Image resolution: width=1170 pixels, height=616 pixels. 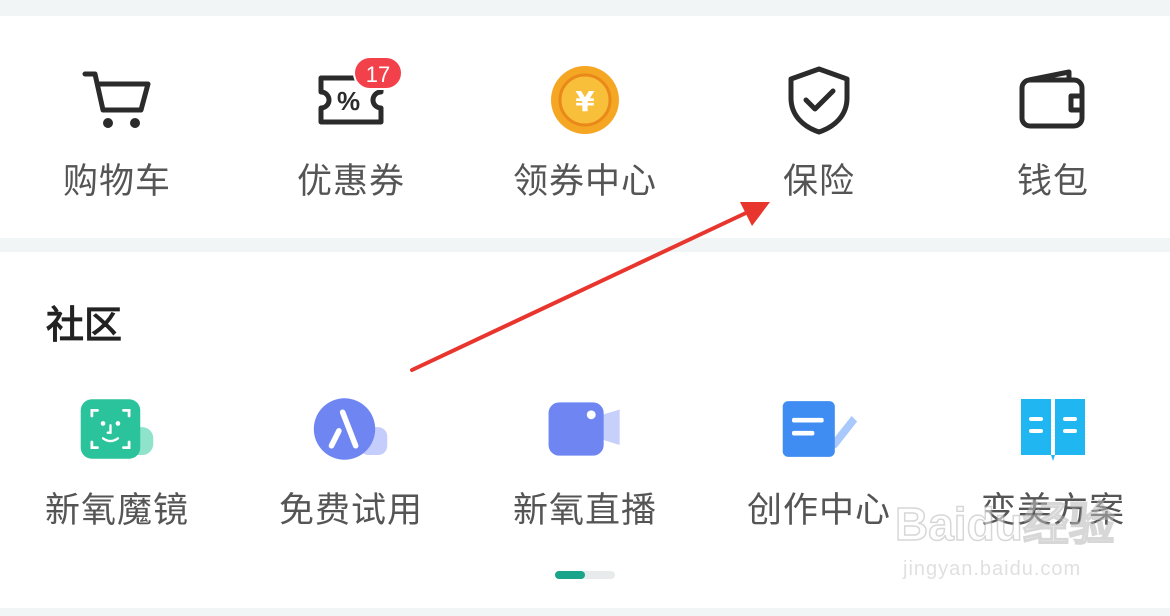 I want to click on service-wallet: 钱包, so click(x=1053, y=135).